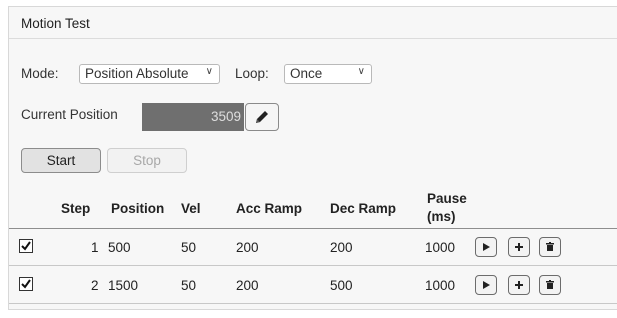 The height and width of the screenshot is (318, 617). I want to click on start-button: Start, so click(61, 160).